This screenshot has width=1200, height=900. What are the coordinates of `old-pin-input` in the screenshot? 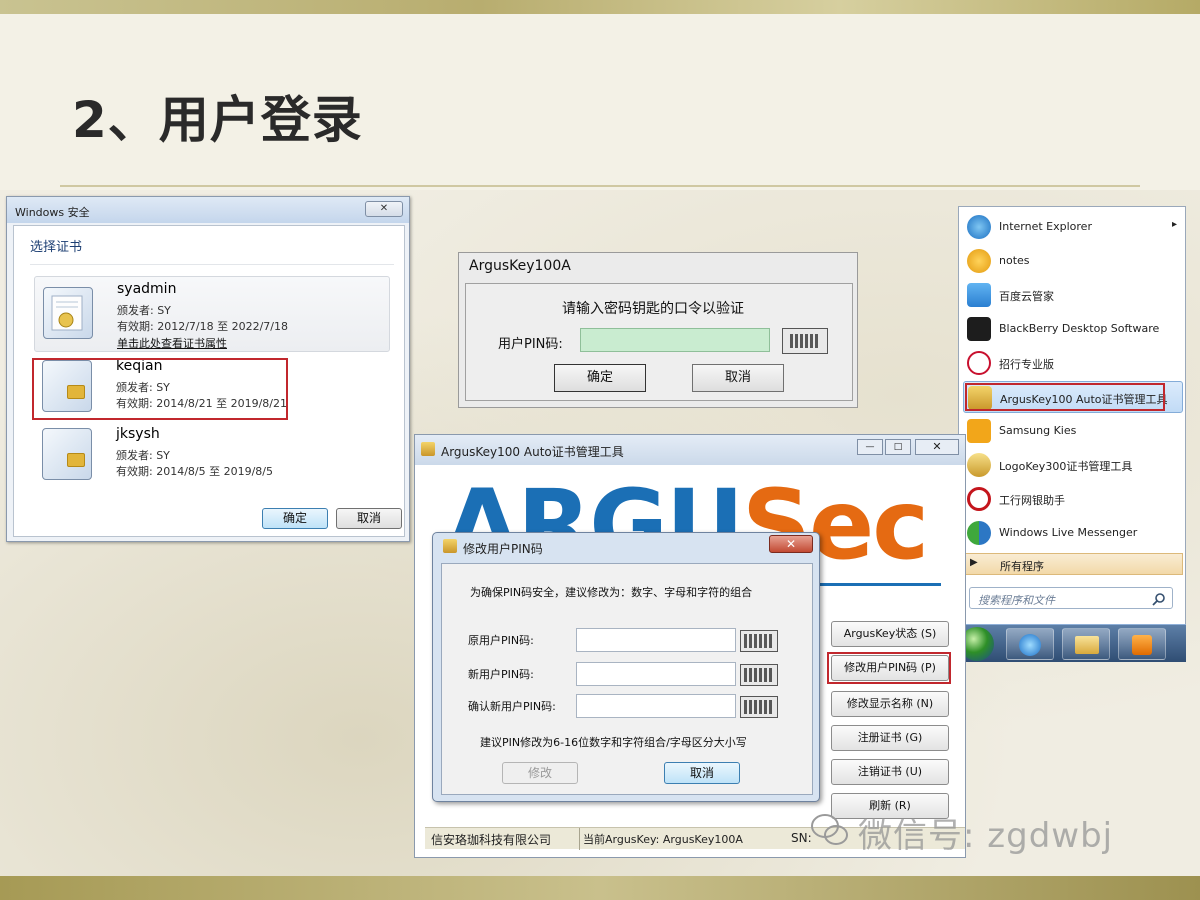 It's located at (656, 640).